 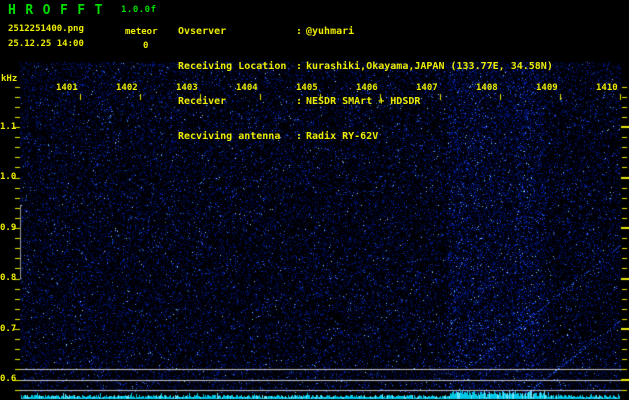 I want to click on freq-tick-label: 1.0, so click(x=8, y=177).